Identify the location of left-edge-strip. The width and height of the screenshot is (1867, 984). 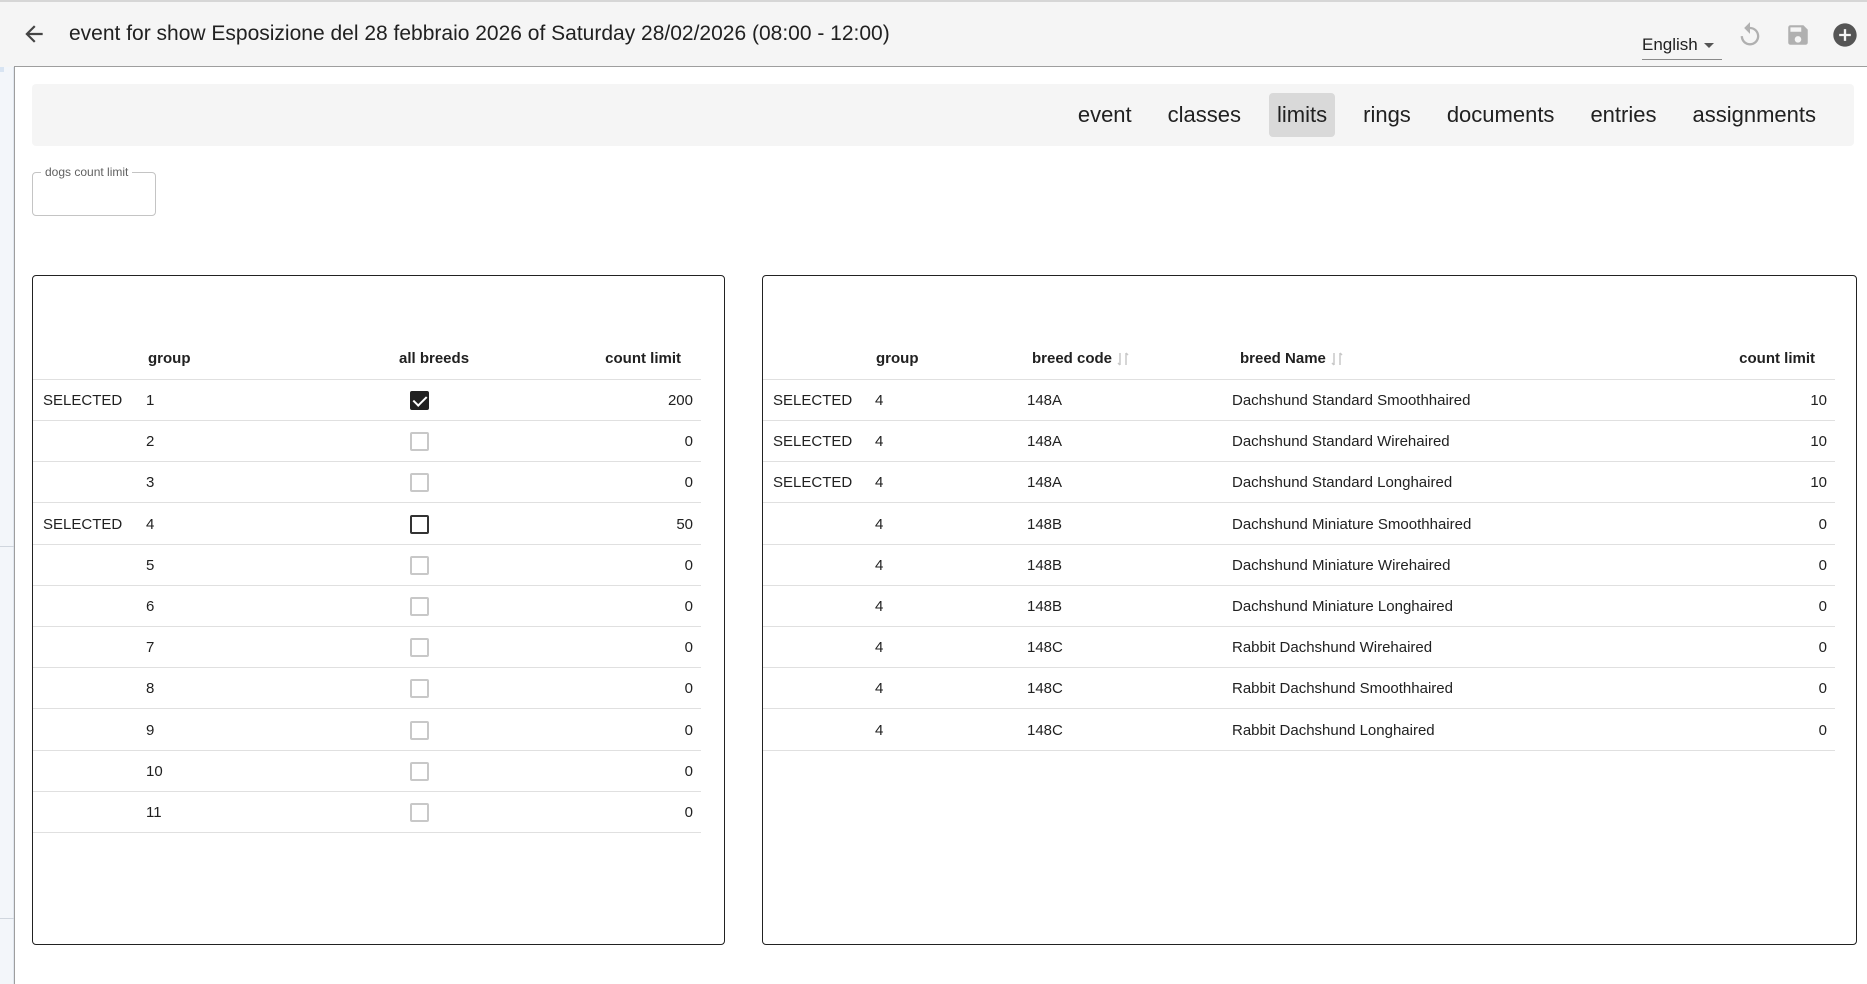
(7, 492).